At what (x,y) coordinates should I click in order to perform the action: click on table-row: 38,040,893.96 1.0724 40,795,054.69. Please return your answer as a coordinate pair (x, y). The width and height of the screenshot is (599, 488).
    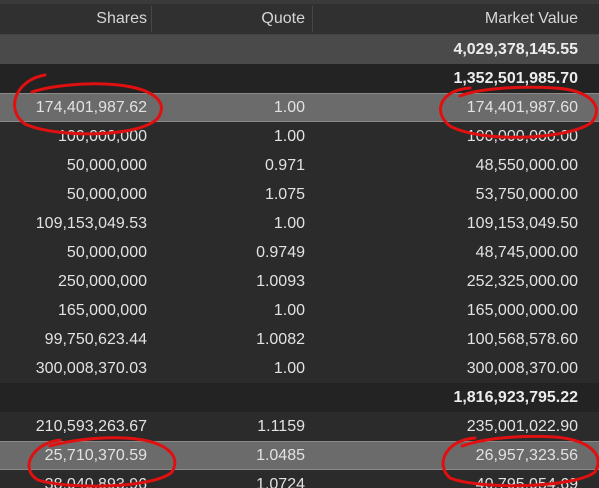
    Looking at the image, I should click on (299, 479).